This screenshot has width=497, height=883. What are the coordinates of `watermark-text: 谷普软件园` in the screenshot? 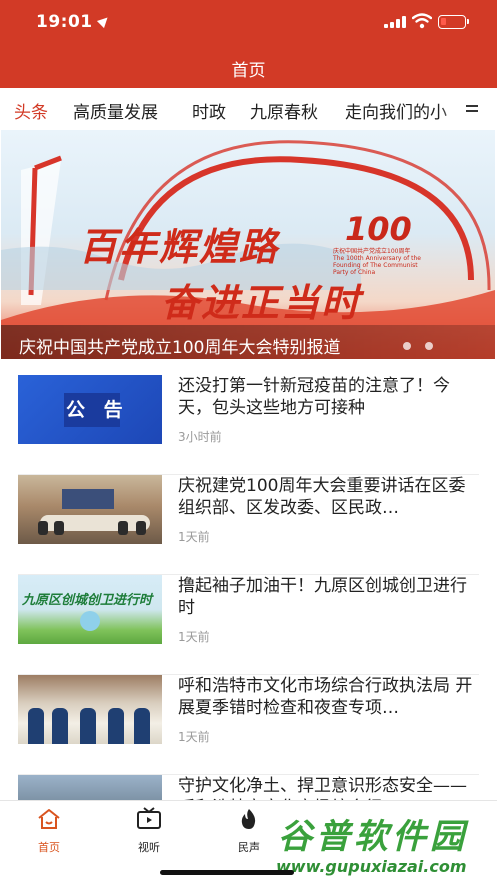 It's located at (373, 837).